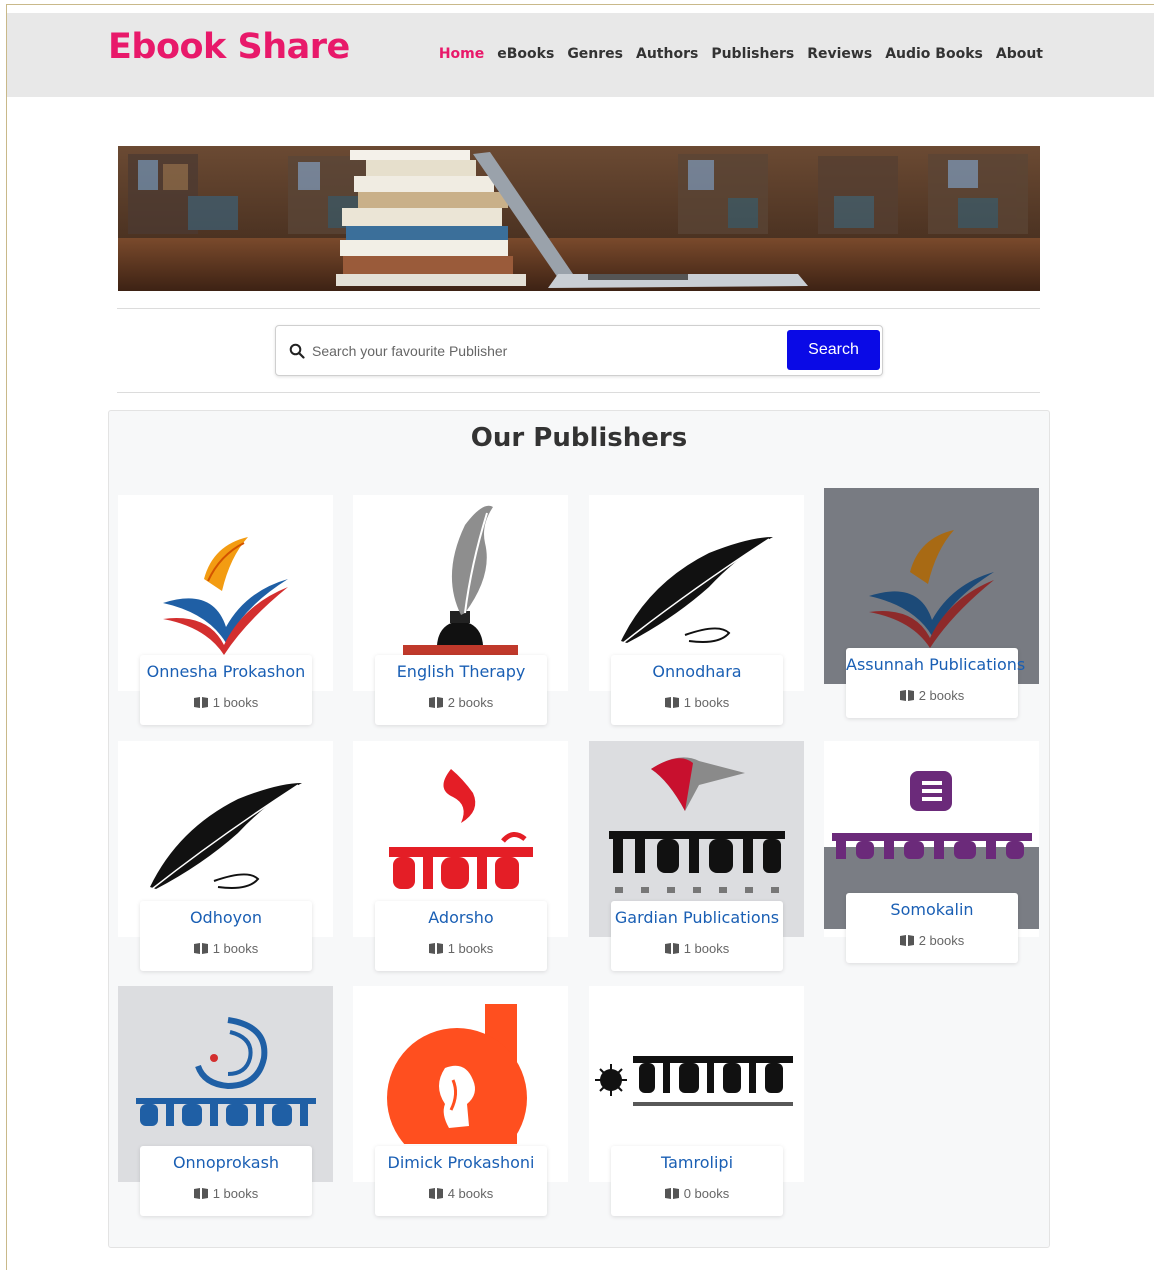  I want to click on publisher-name: Tamrolipi, so click(697, 1162).